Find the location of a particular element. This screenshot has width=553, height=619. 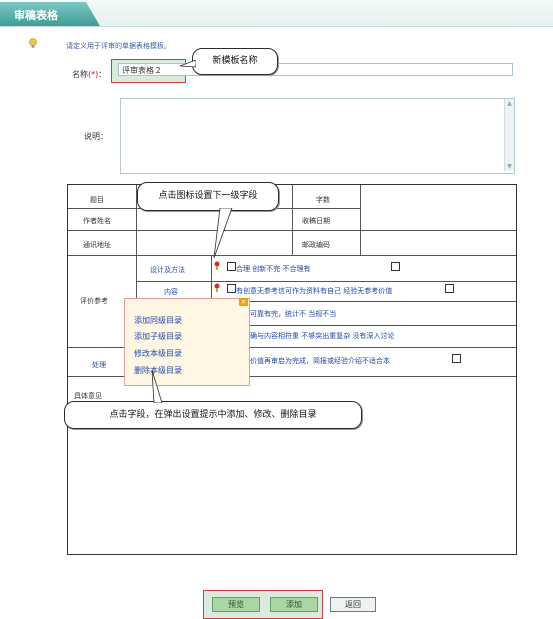

menu-add-sibling: 添加同级目录 is located at coordinates (158, 320).